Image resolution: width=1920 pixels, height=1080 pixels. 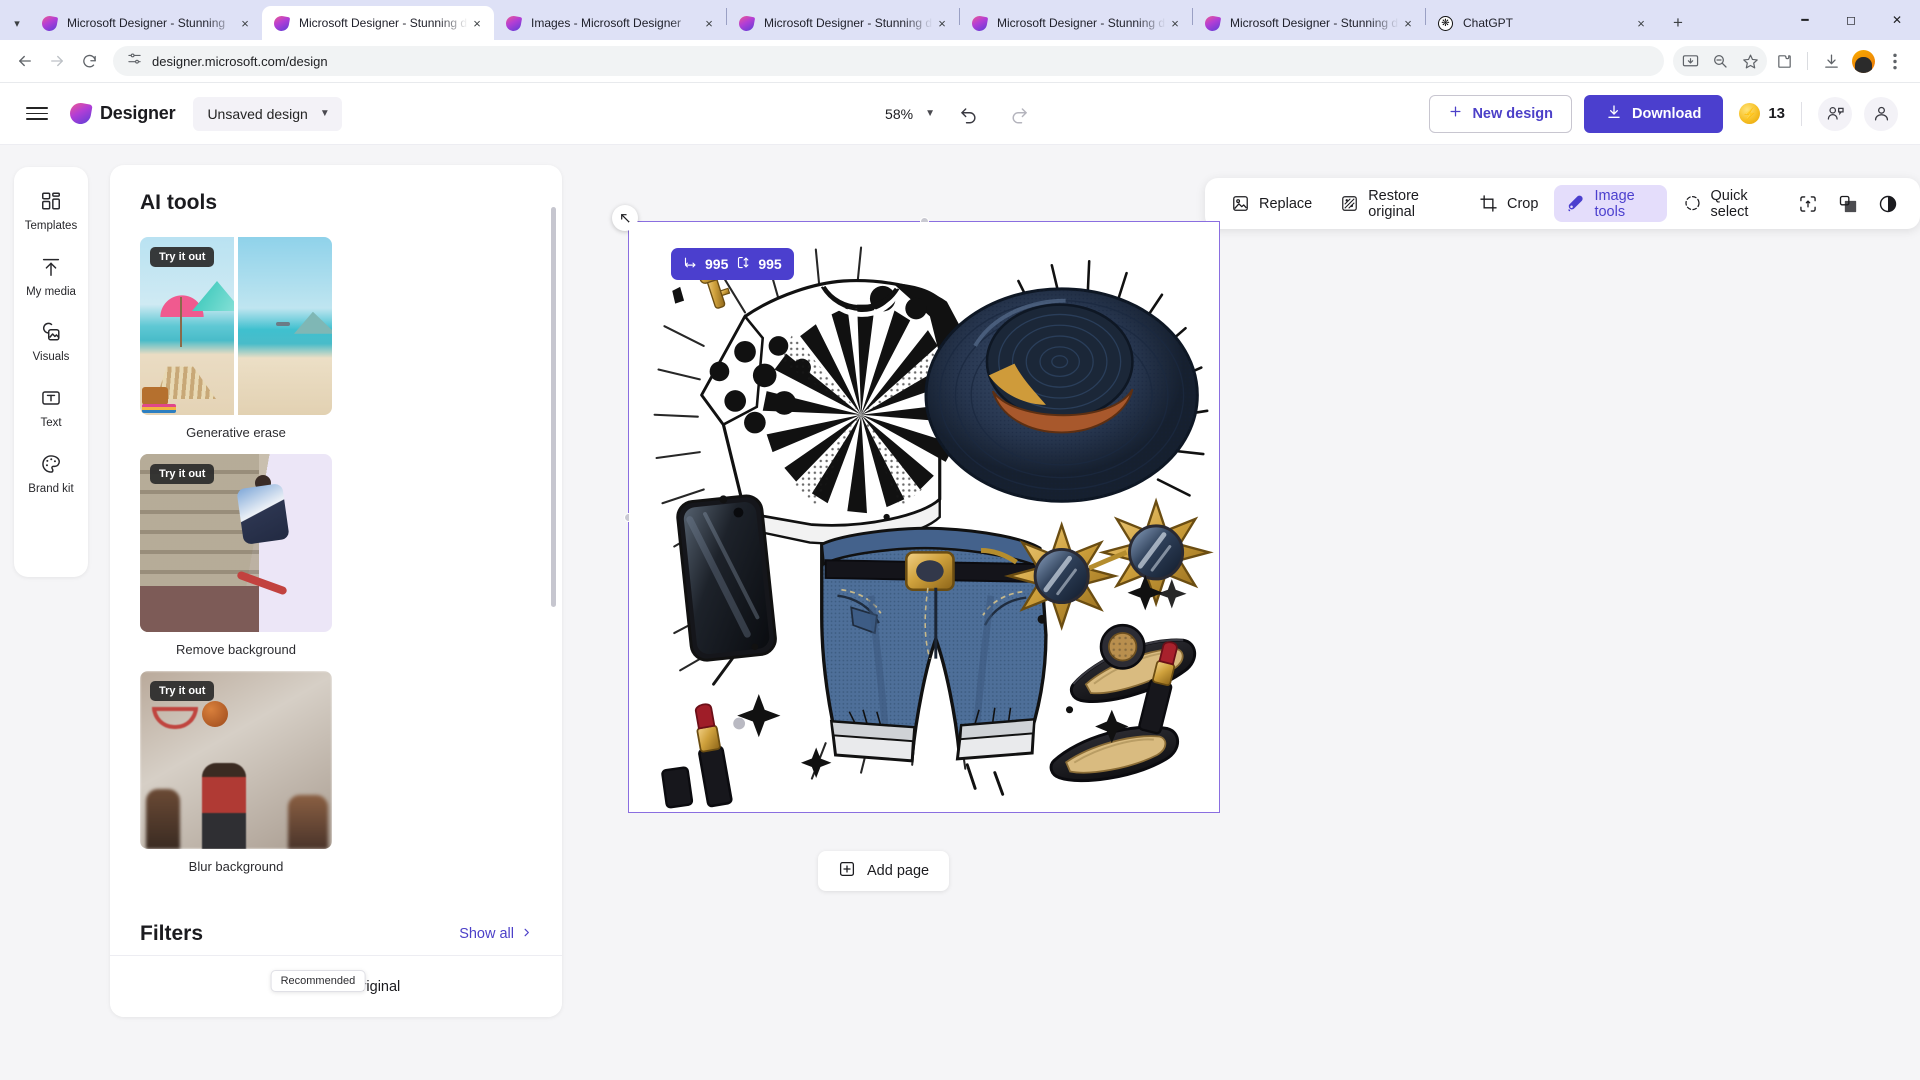 I want to click on tab-search-icon: ▾, so click(x=17, y=23).